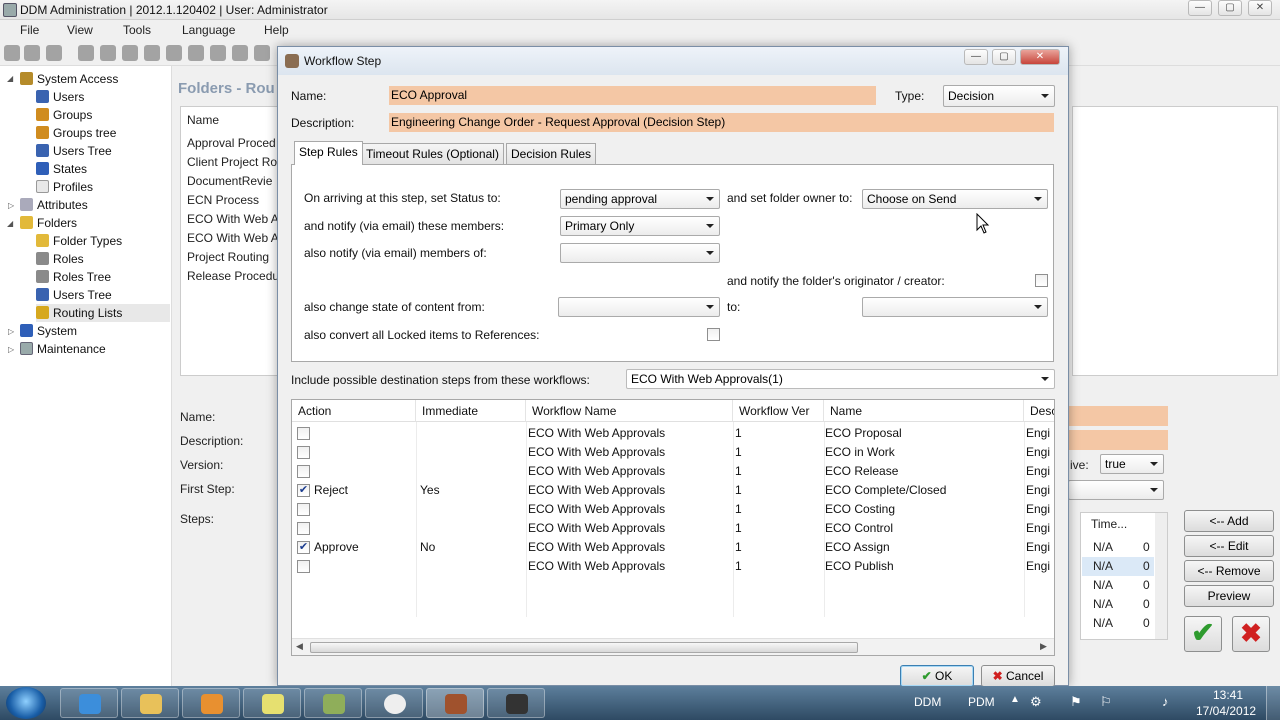 The width and height of the screenshot is (1280, 720). Describe the element at coordinates (1165, 701) in the screenshot. I see `tray-volume-icon: ♪` at that location.